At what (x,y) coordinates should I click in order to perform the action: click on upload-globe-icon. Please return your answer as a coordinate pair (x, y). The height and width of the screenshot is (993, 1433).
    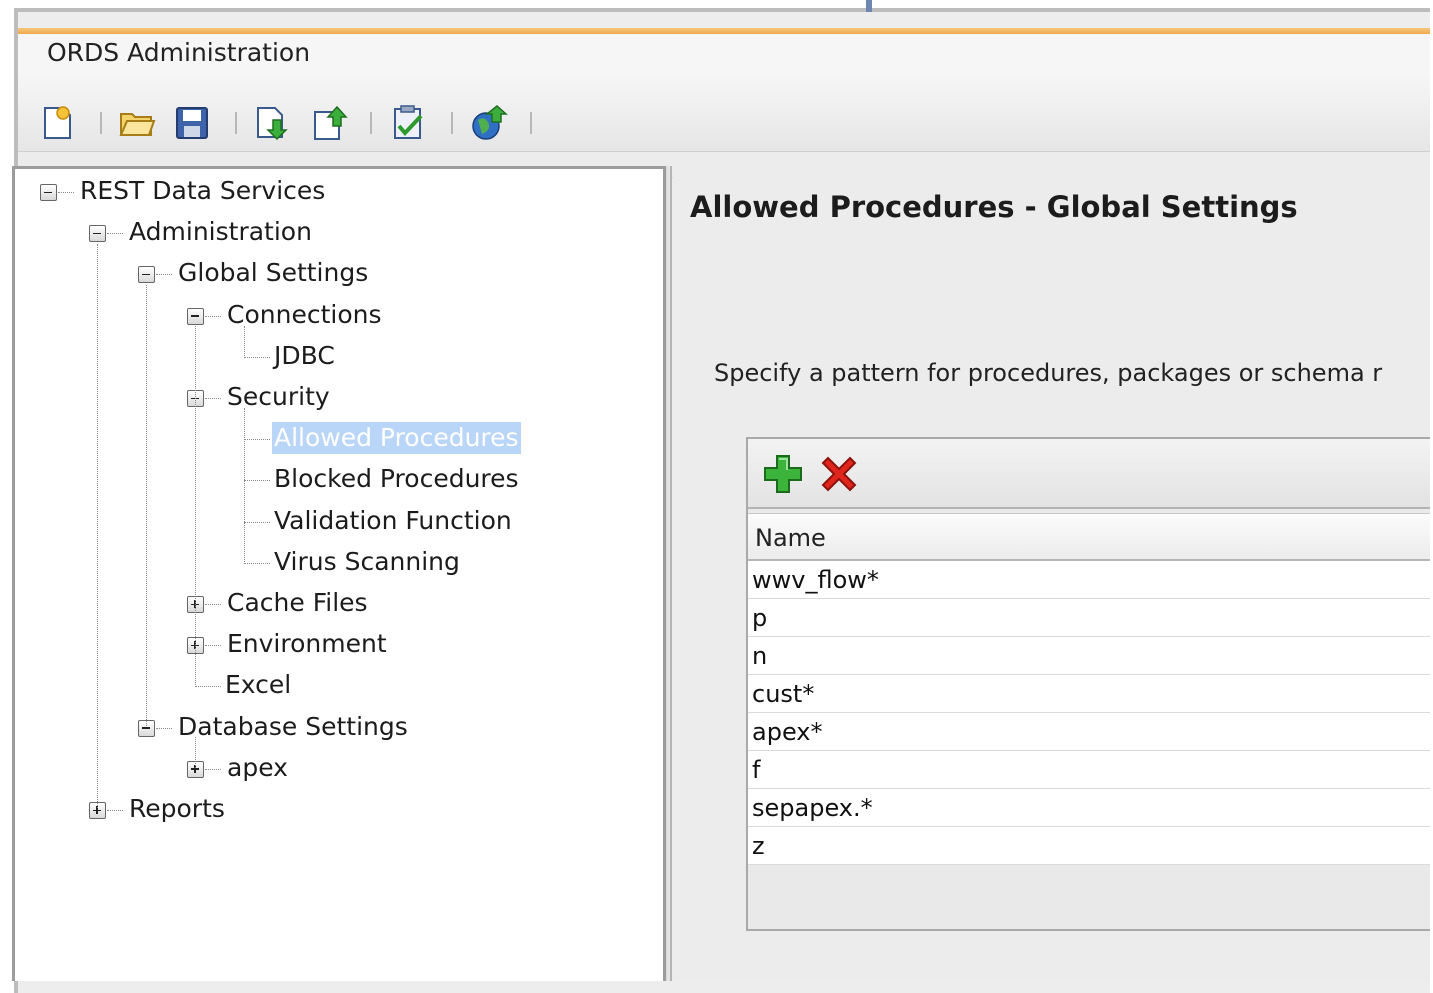
    Looking at the image, I should click on (490, 122).